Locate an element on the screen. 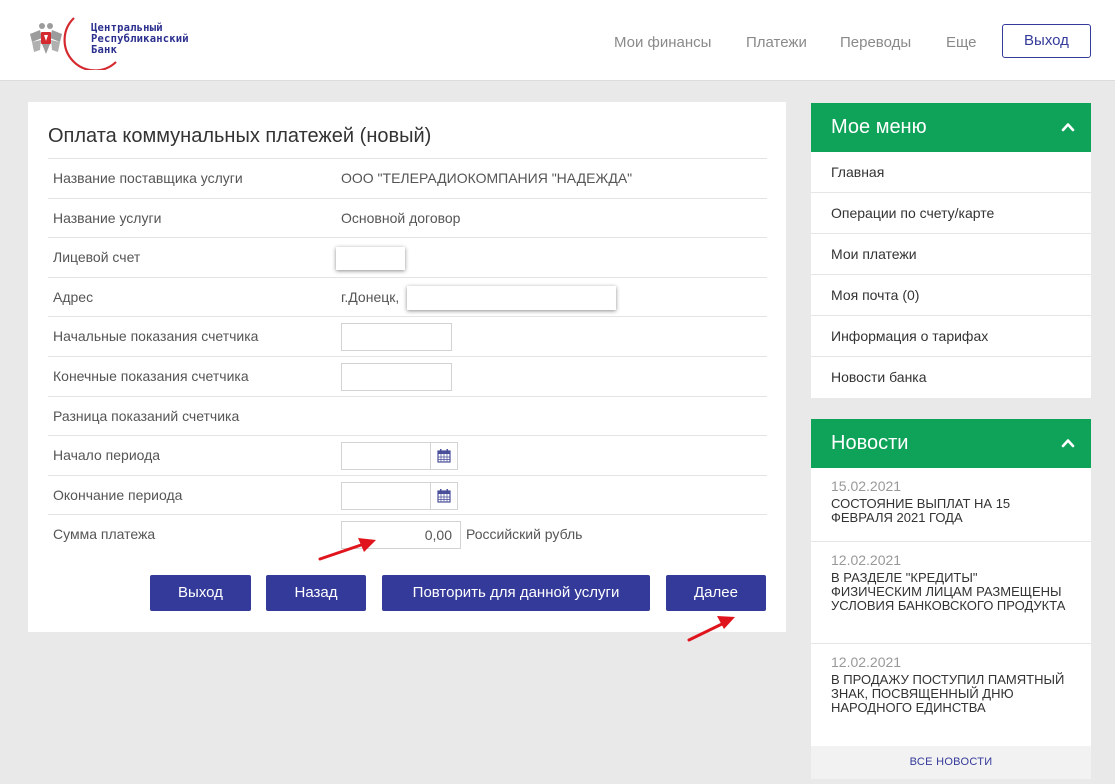  nav-payments: Платежи is located at coordinates (776, 42).